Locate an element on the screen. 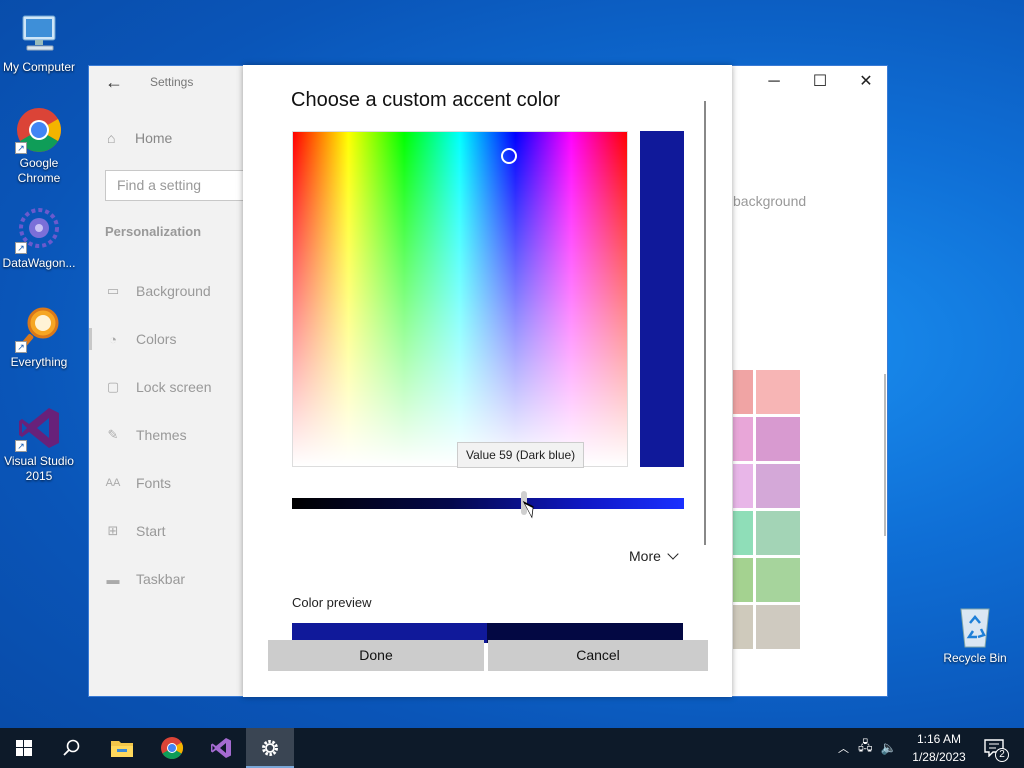 The width and height of the screenshot is (1024, 768). more-toggle: More is located at coordinates (654, 556).